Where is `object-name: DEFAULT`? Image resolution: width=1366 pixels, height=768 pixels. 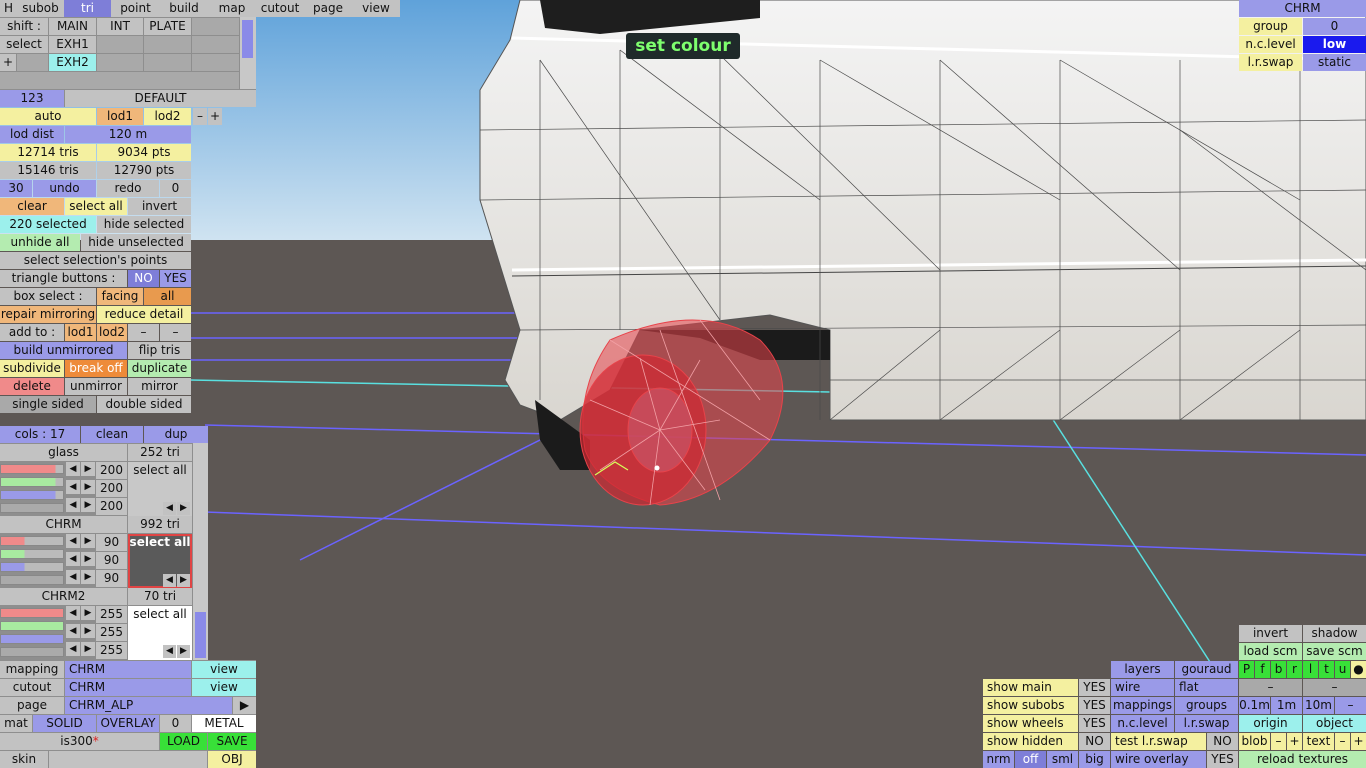 object-name: DEFAULT is located at coordinates (160, 98).